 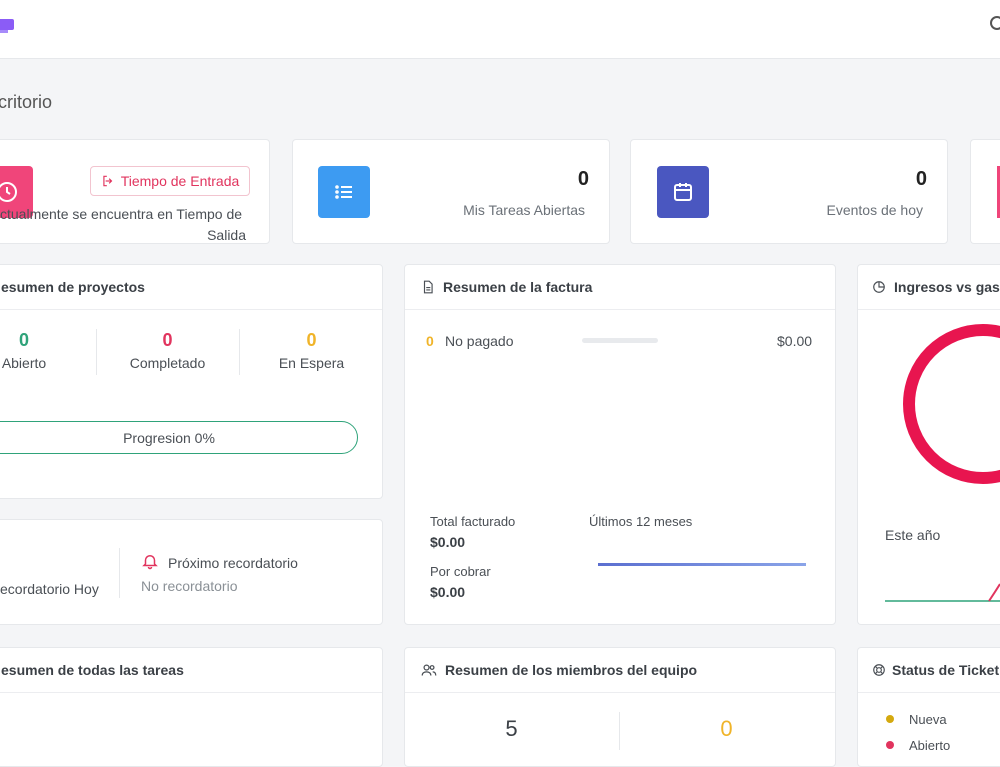 I want to click on projects-completed-label: Completado, so click(x=167, y=363).